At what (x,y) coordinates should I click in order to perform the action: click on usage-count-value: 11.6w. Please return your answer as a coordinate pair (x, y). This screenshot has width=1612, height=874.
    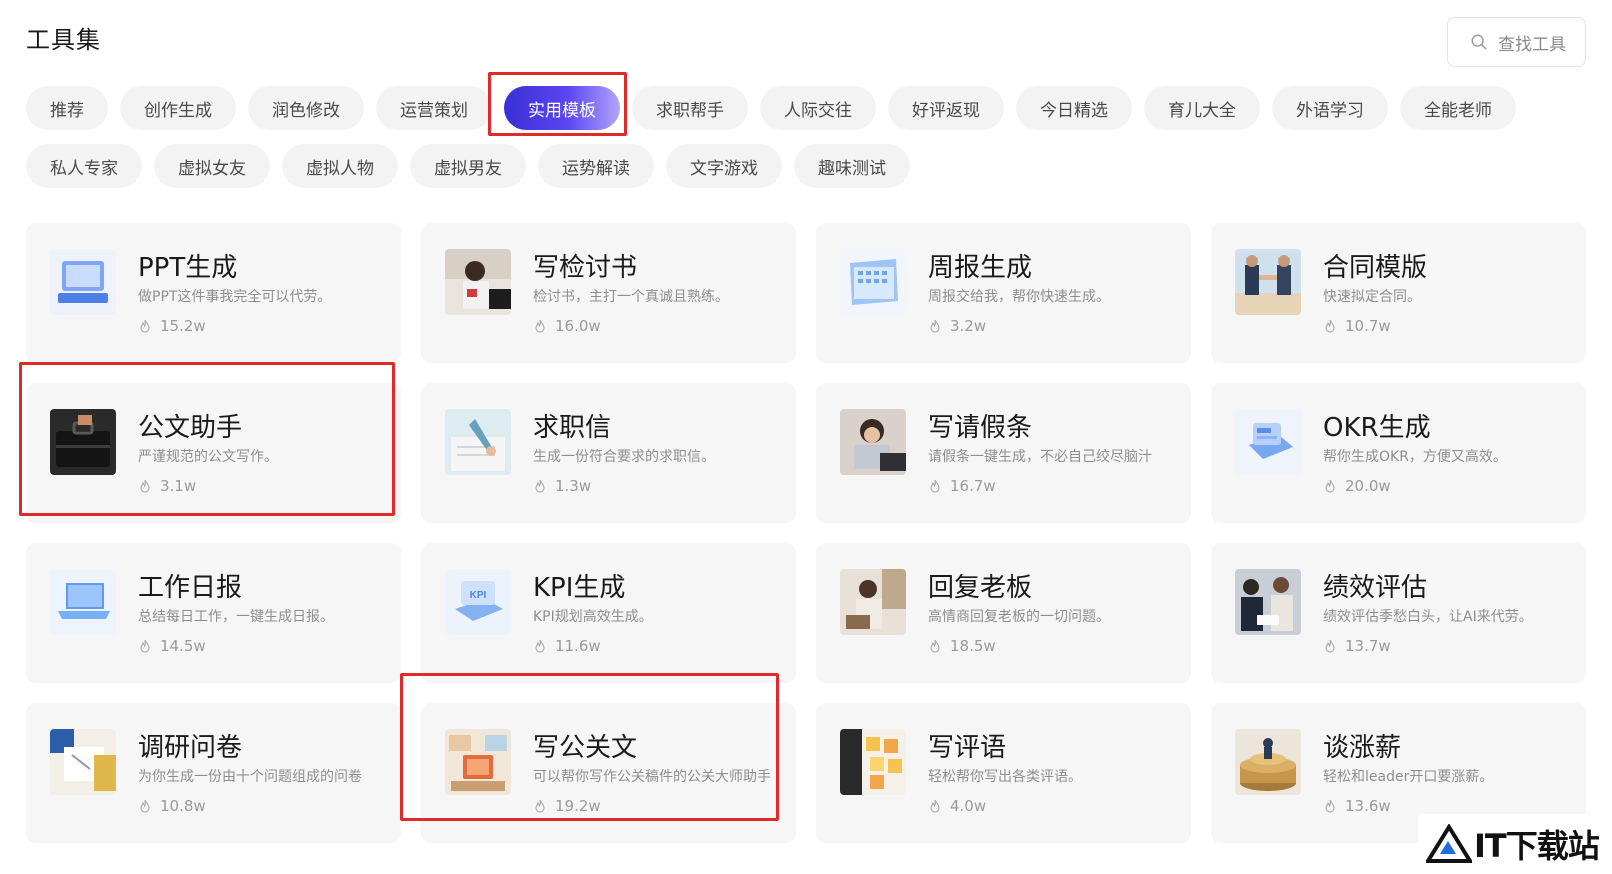
    Looking at the image, I should click on (578, 646).